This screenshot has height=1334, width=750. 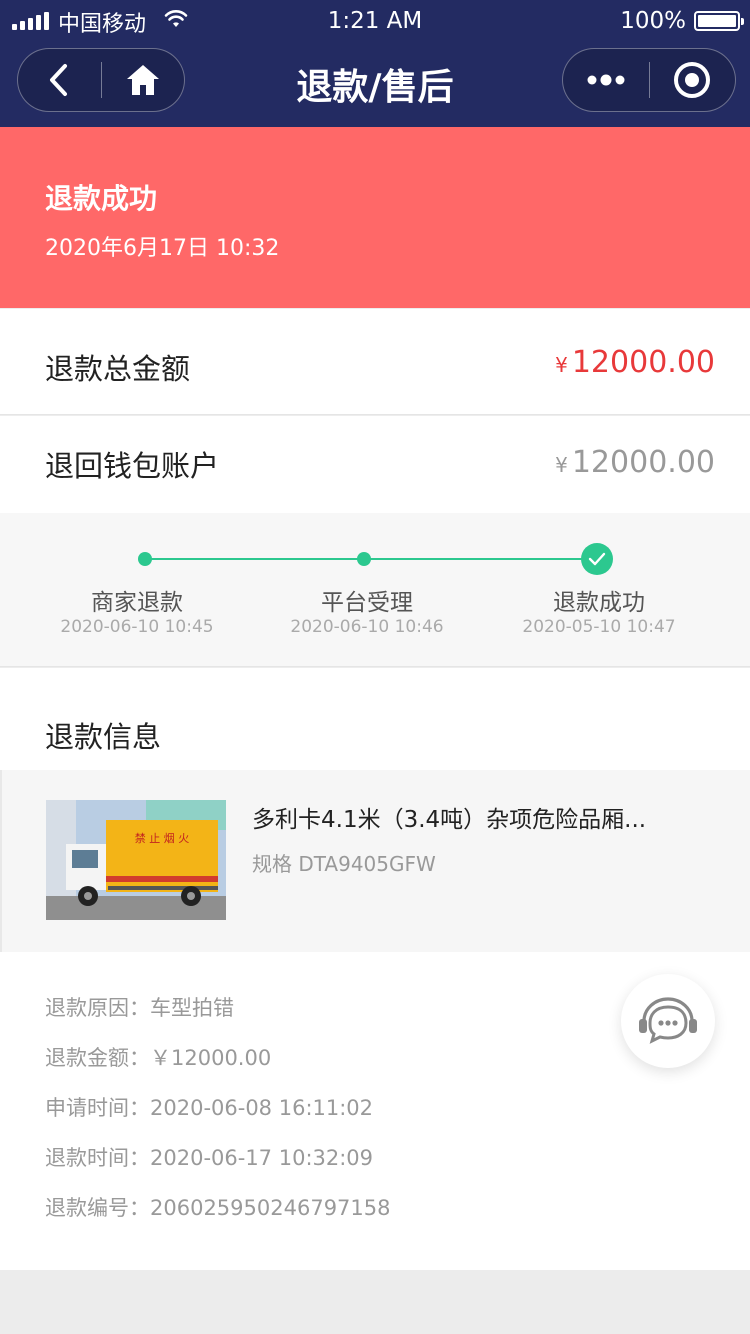 What do you see at coordinates (635, 362) in the screenshot?
I see `refund-total-amount: ¥12000.00` at bounding box center [635, 362].